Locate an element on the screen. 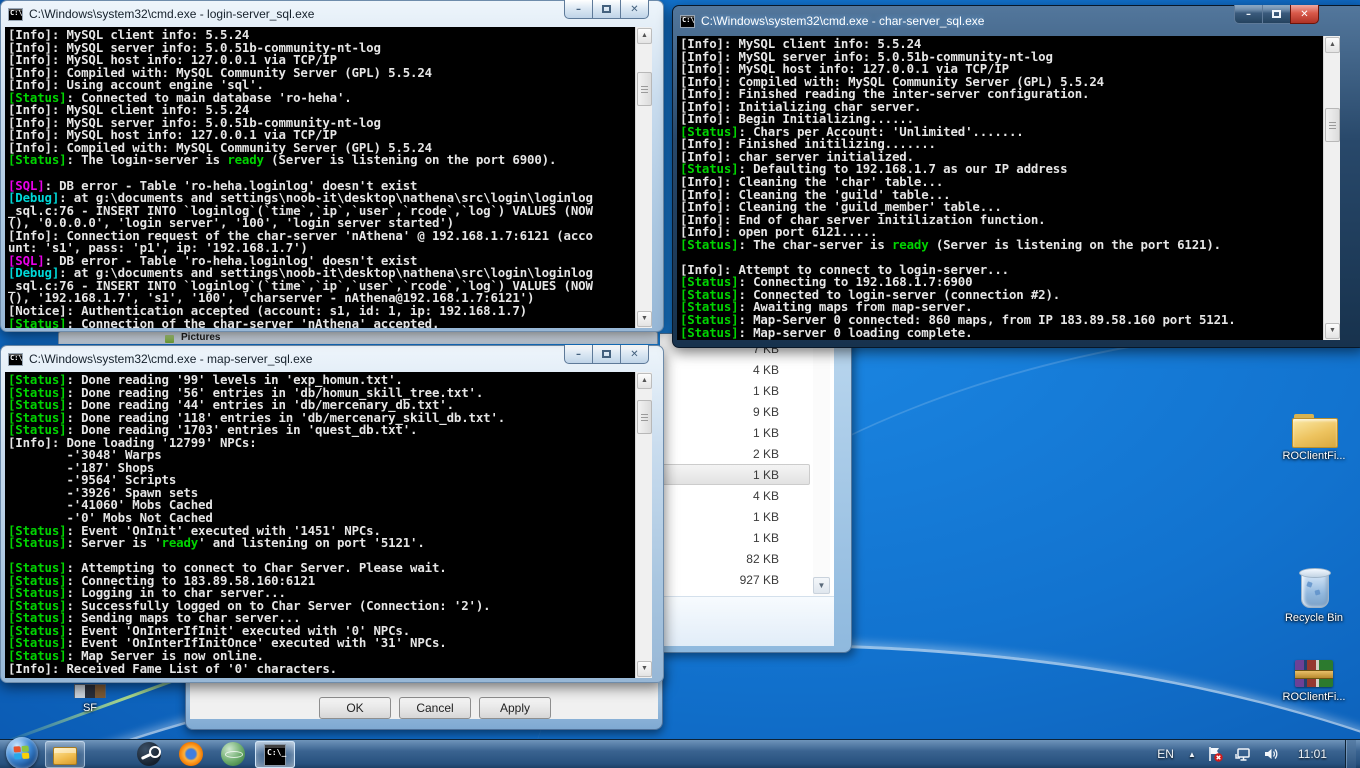 The image size is (1360, 768). clock: 11:01 is located at coordinates (1312, 754).